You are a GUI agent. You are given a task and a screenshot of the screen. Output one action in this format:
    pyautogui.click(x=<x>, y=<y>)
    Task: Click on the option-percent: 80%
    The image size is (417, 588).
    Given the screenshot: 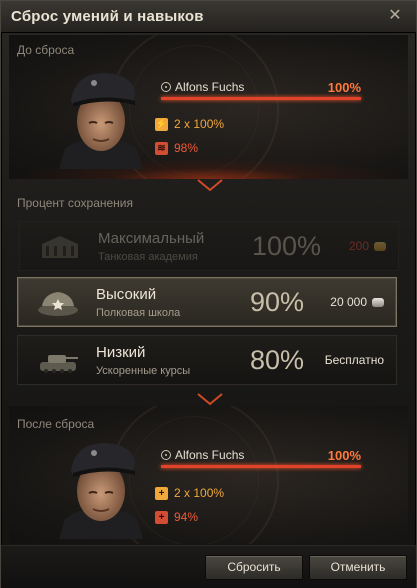 What is the action you would take?
    pyautogui.click(x=277, y=360)
    